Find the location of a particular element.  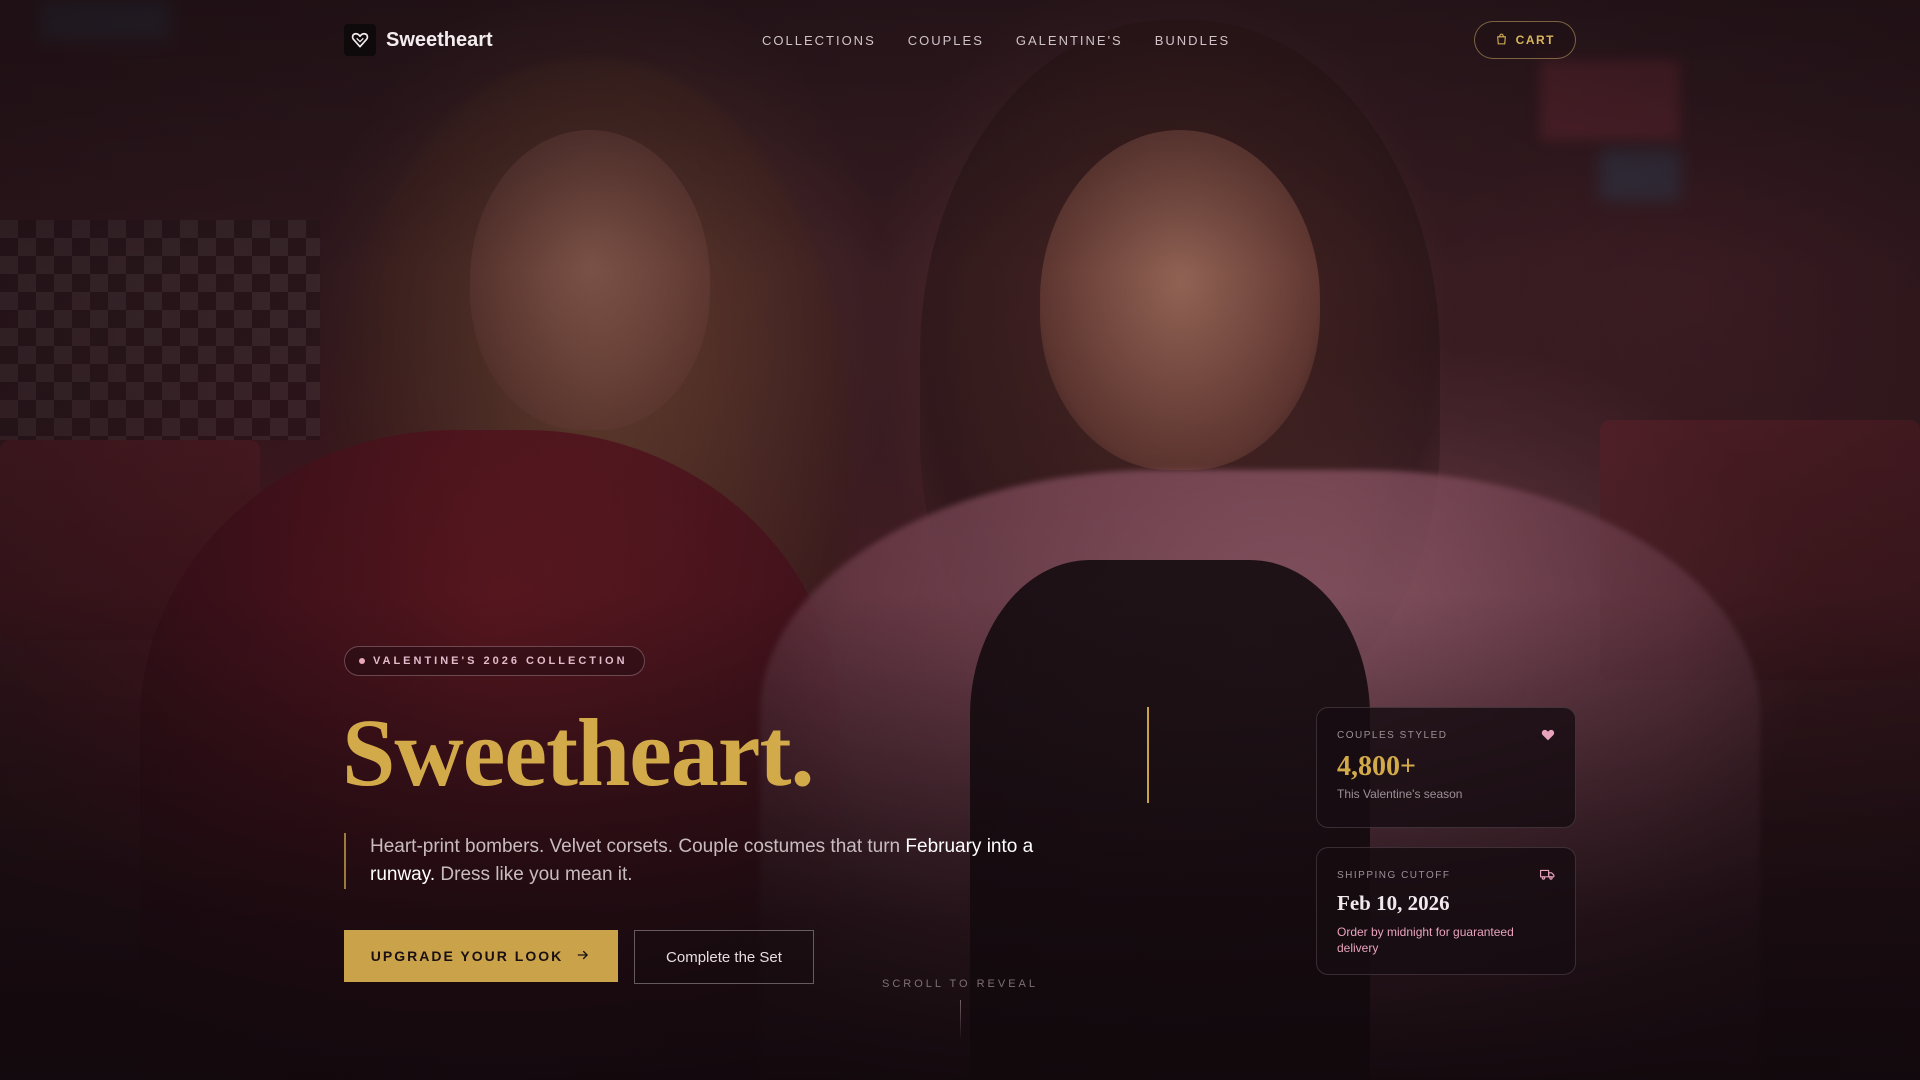

upgrade-look-button: UPGRADE YOUR LOOK is located at coordinates (481, 956).